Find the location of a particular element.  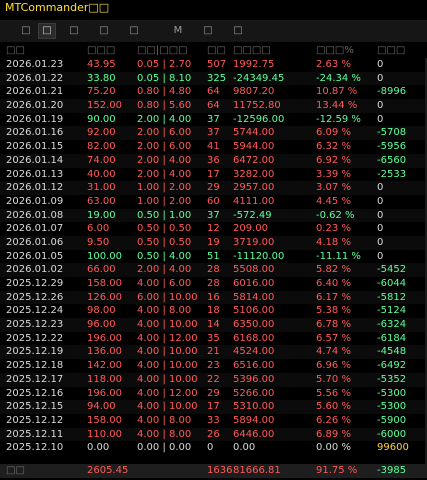

toolbar-button-2: □ is located at coordinates (47, 31).